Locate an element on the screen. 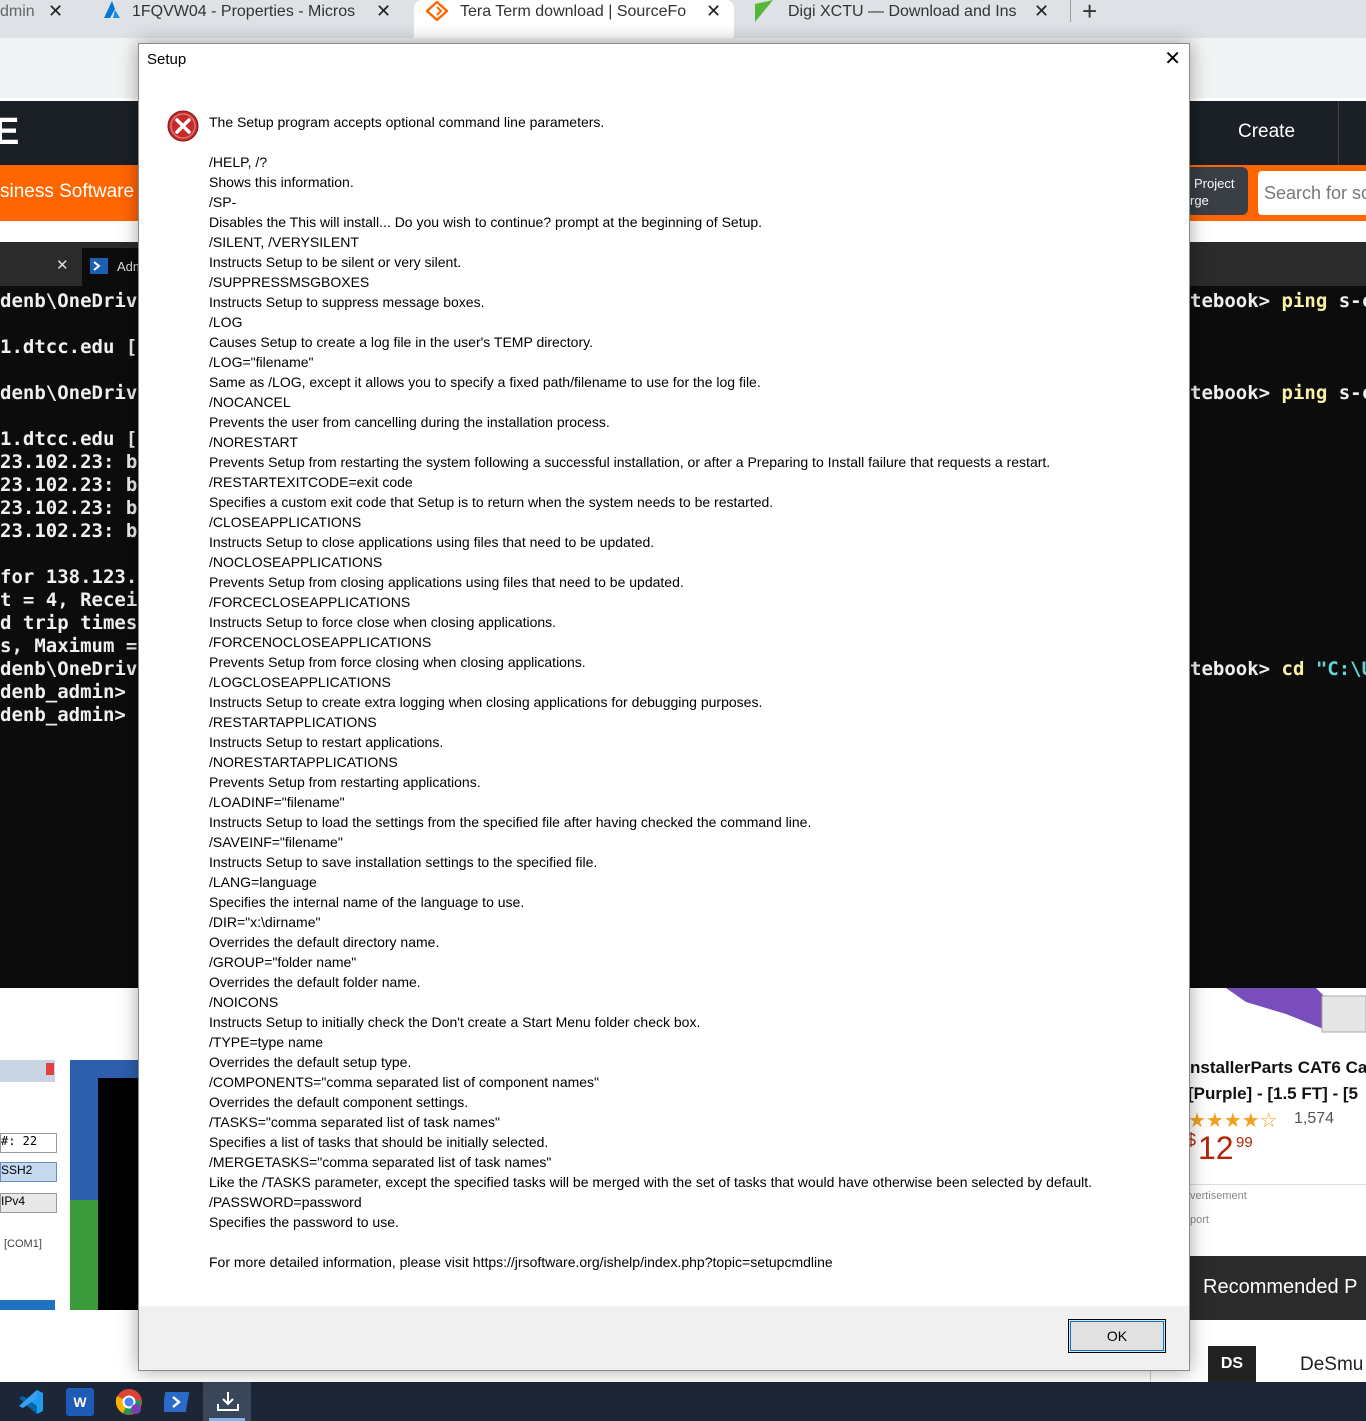 Image resolution: width=1366 pixels, height=1421 pixels. close-button: ✕ is located at coordinates (1172, 58).